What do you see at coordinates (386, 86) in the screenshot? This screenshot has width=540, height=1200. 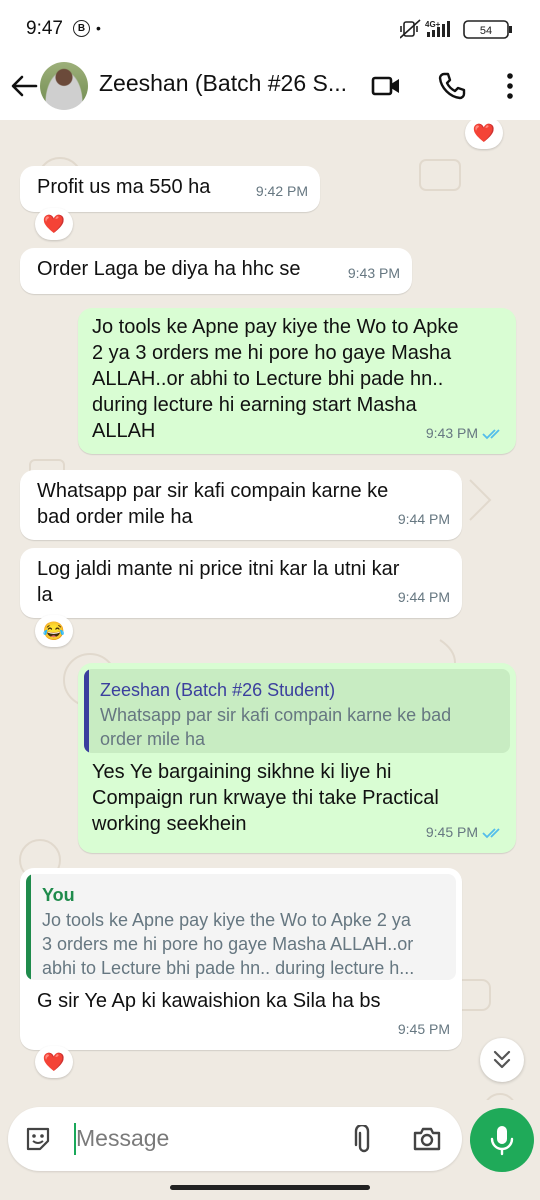 I see `video-call-icon` at bounding box center [386, 86].